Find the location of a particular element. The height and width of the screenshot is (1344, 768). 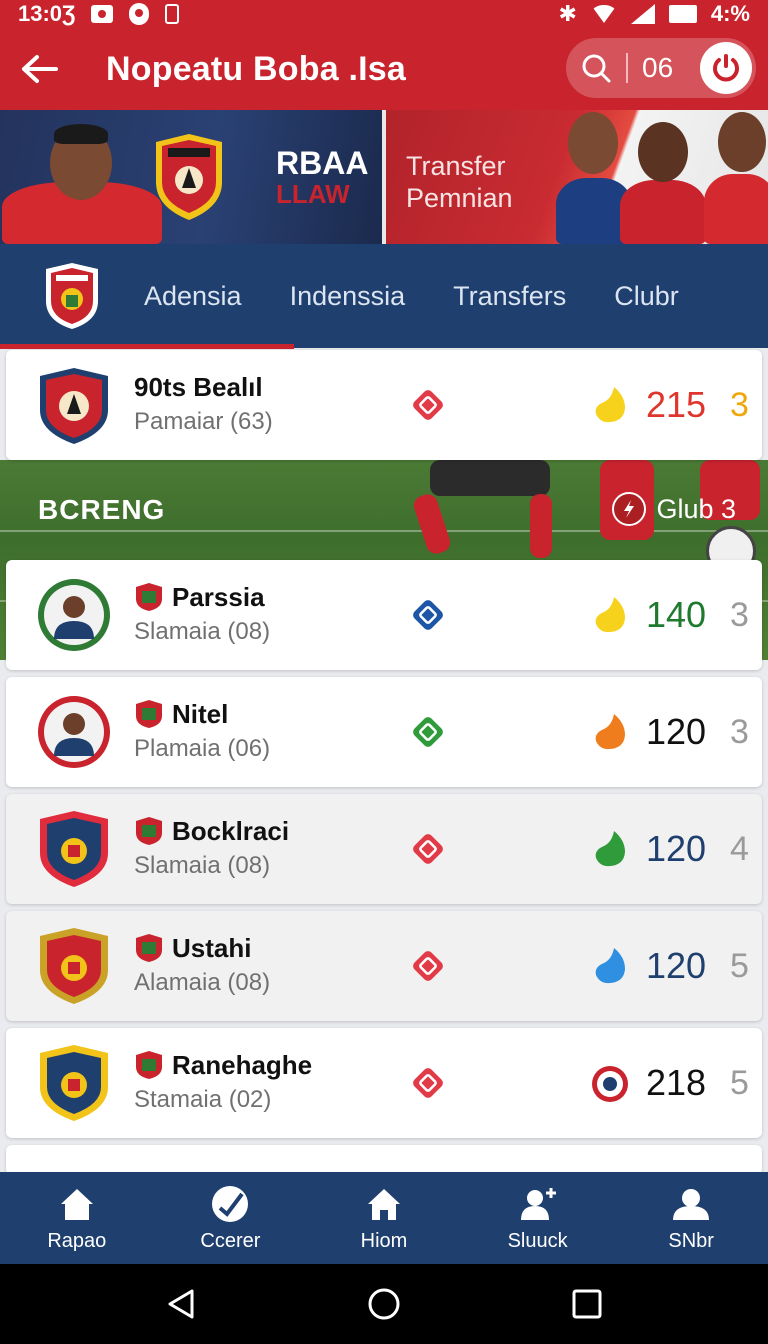

league-logo-icon is located at coordinates (72, 296).